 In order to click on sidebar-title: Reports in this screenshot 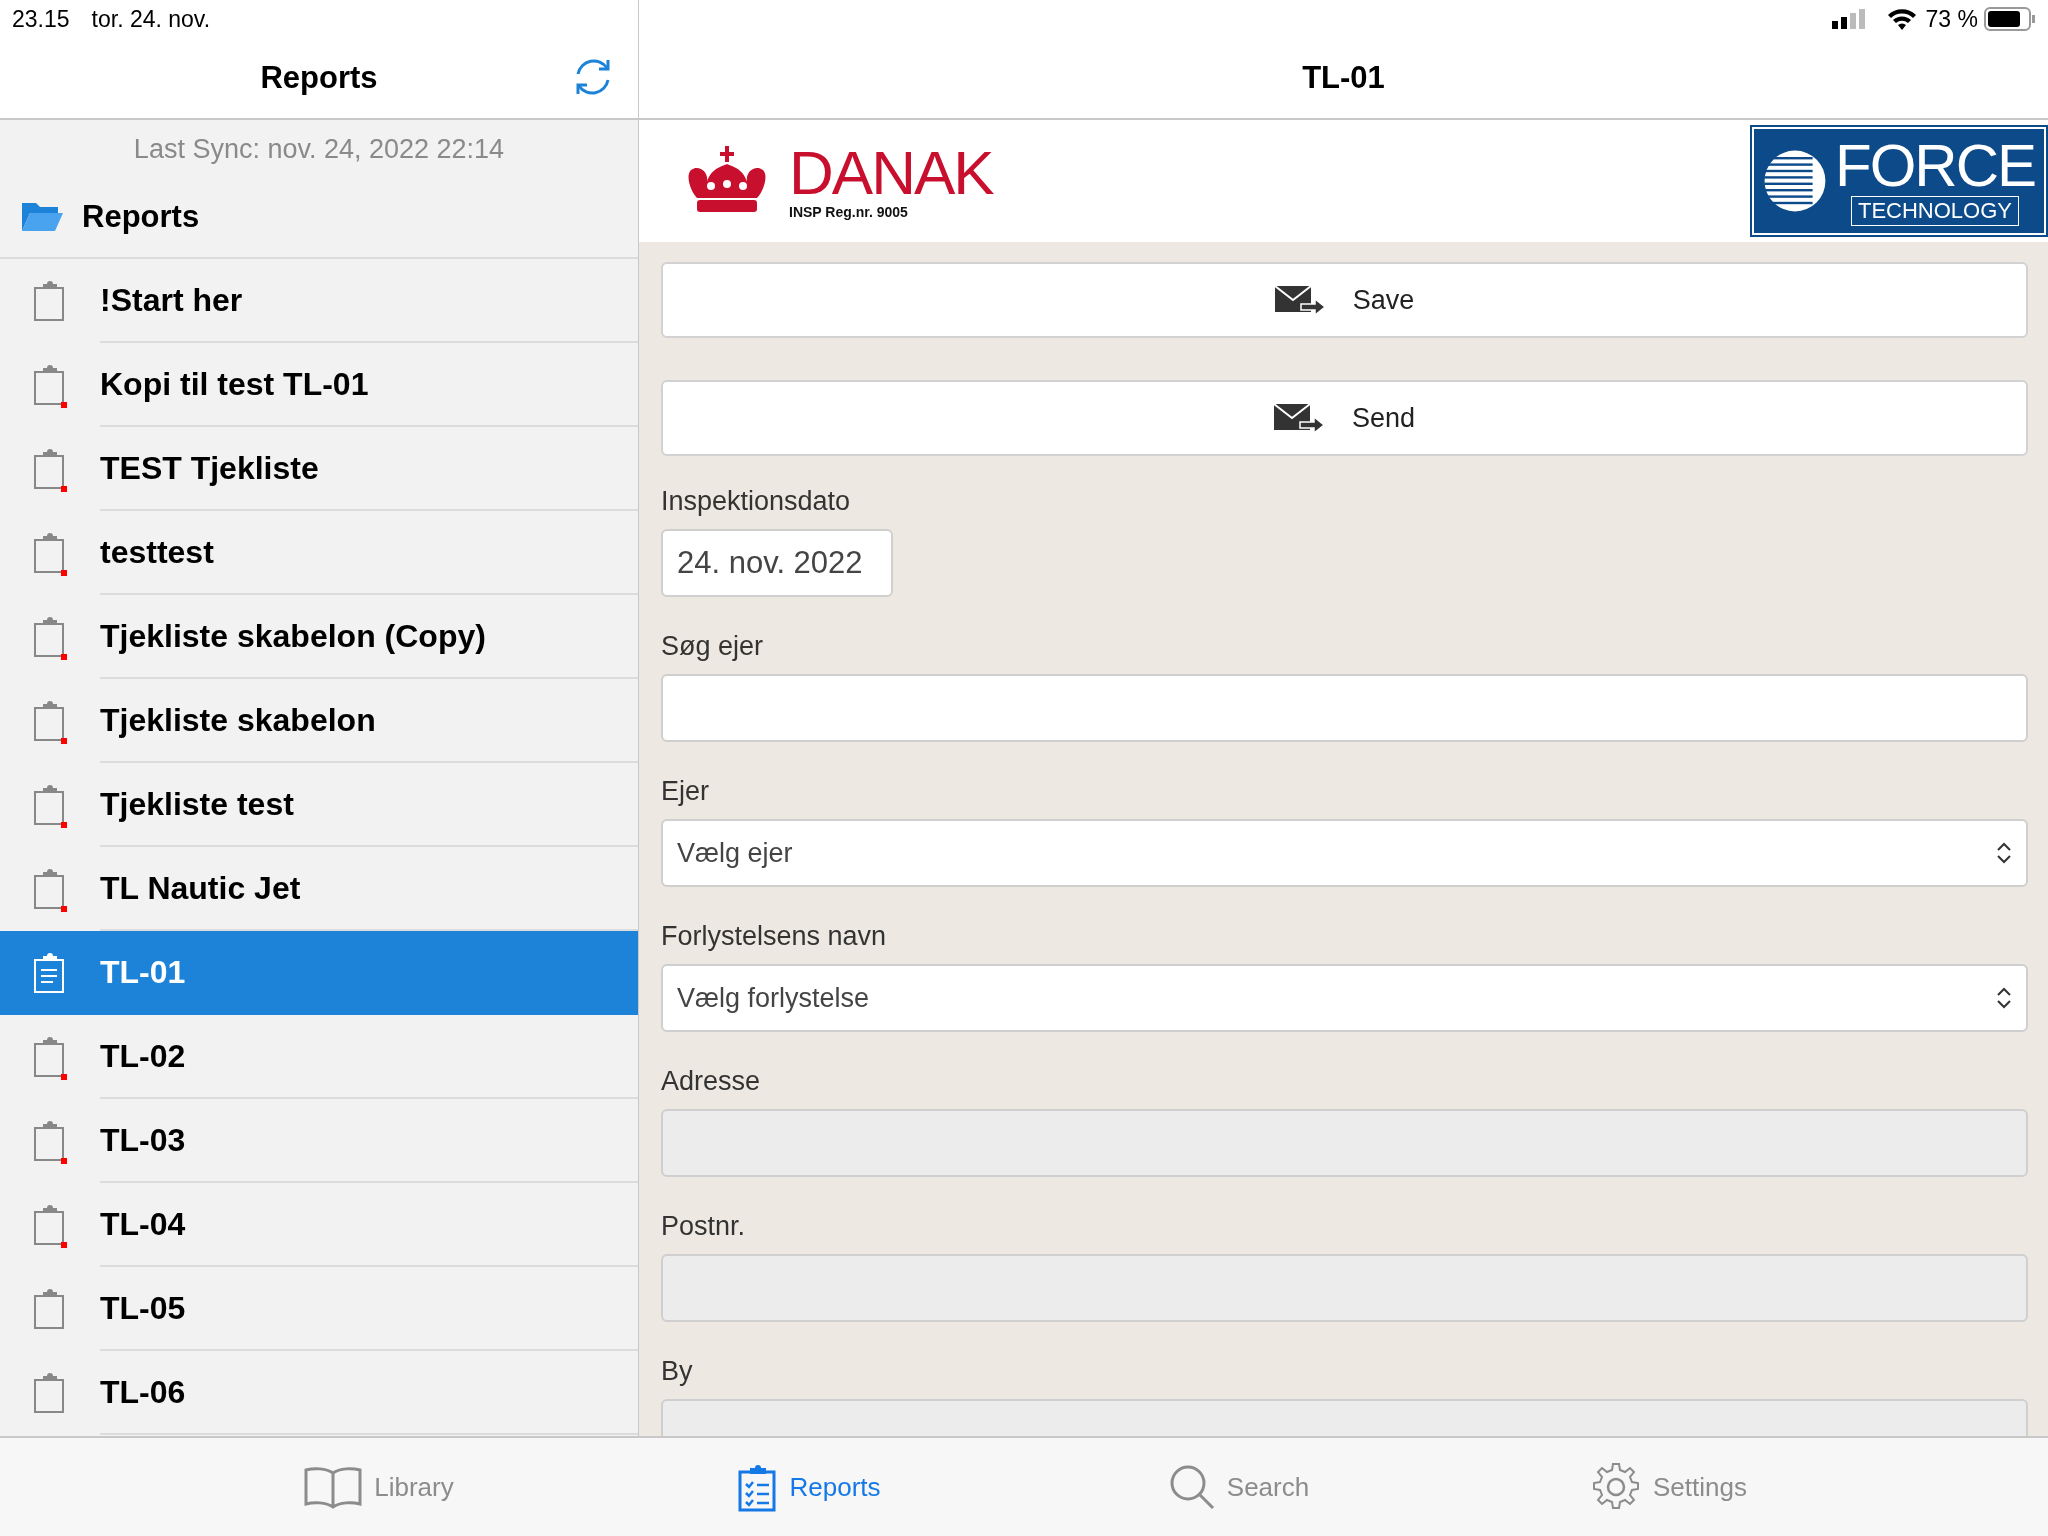, I will do `click(319, 78)`.